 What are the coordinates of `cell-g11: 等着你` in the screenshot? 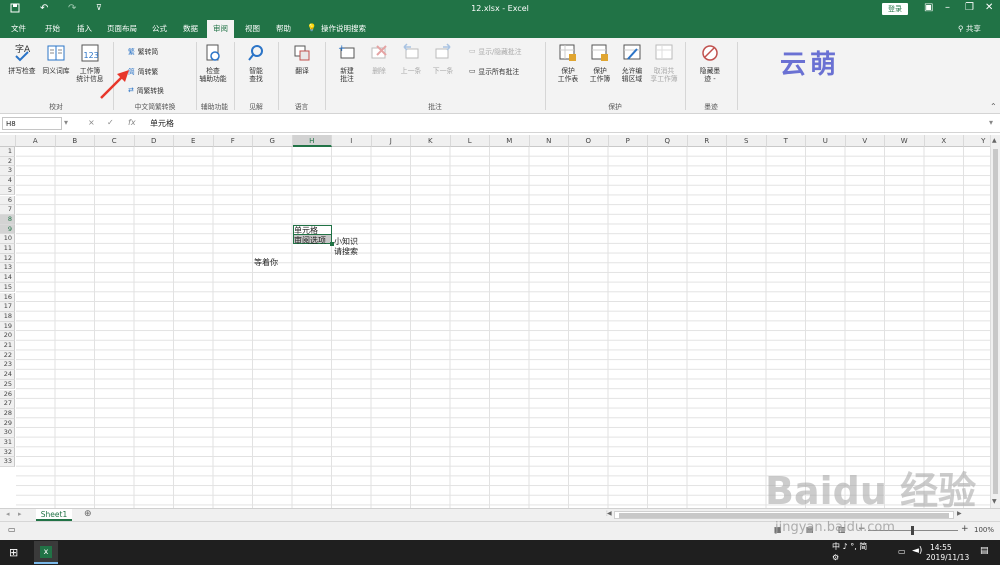 It's located at (266, 262).